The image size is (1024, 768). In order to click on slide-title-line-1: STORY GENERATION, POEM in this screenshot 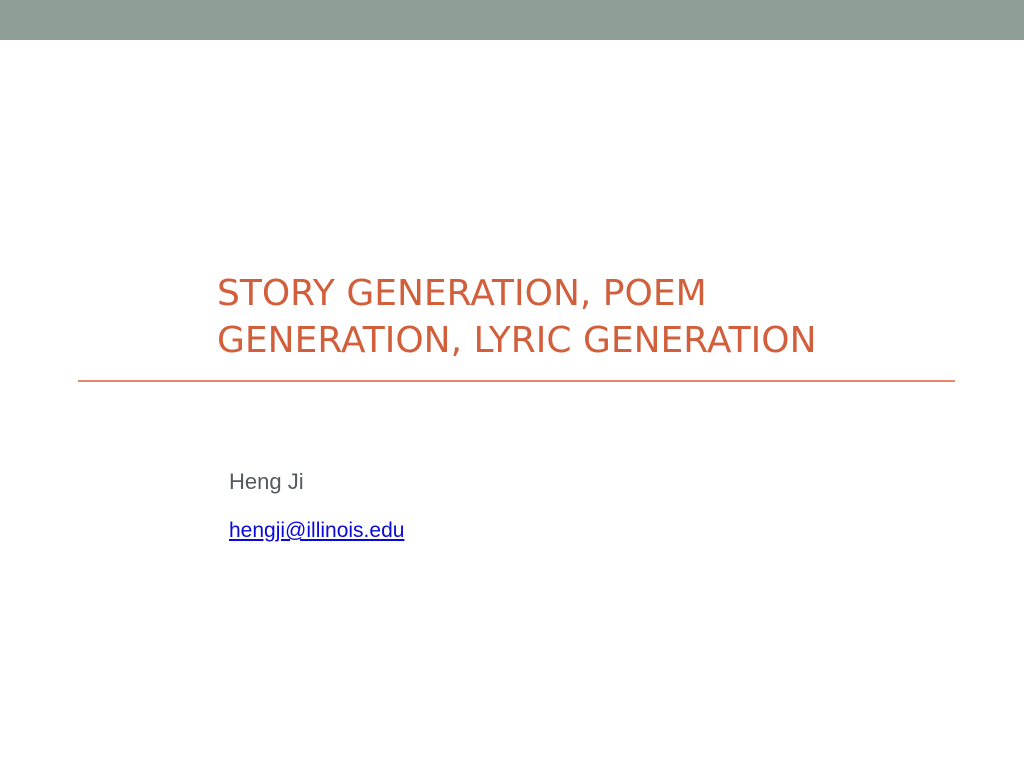, I will do `click(462, 293)`.